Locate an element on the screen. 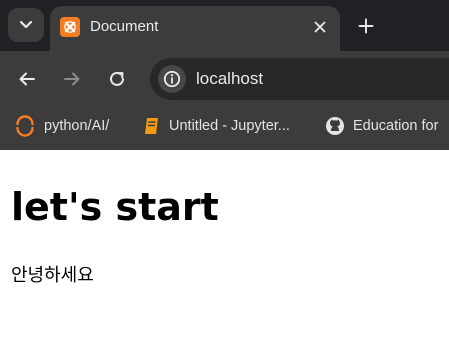 The width and height of the screenshot is (449, 341). tab-document: Document is located at coordinates (195, 28).